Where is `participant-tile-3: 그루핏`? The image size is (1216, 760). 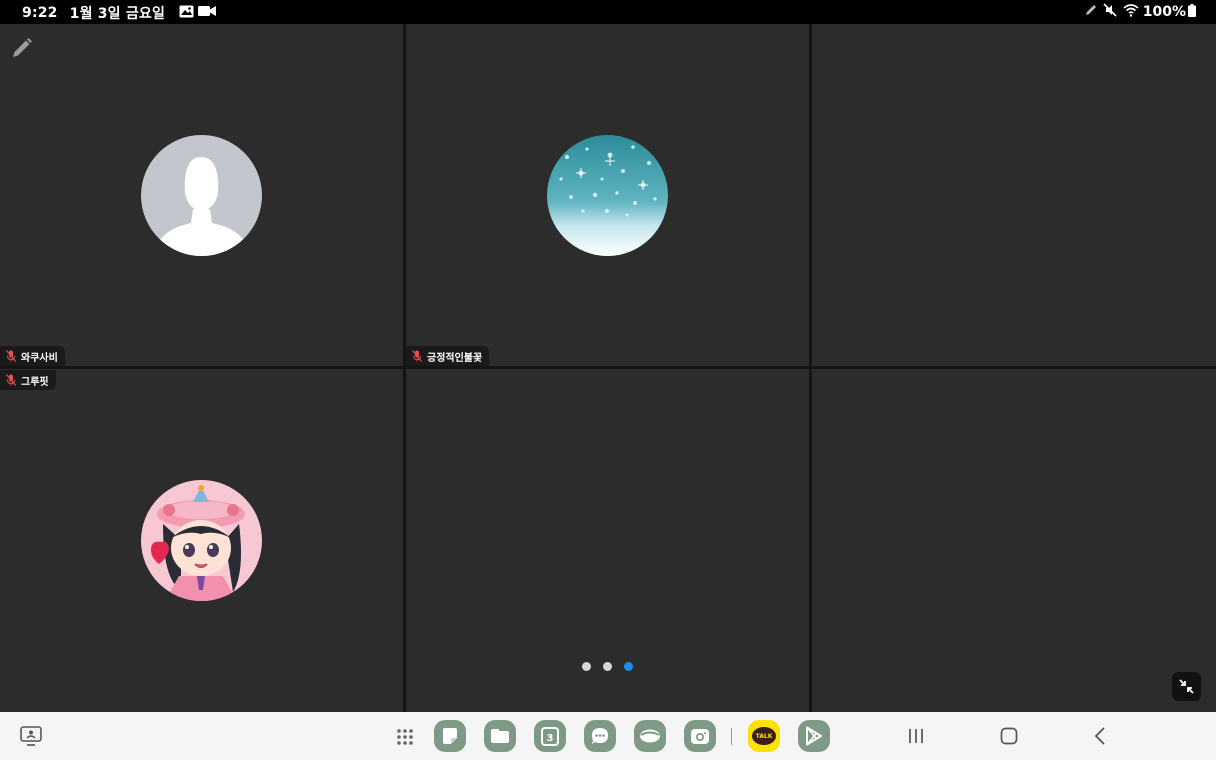
participant-tile-3: 그루핏 is located at coordinates (201, 540).